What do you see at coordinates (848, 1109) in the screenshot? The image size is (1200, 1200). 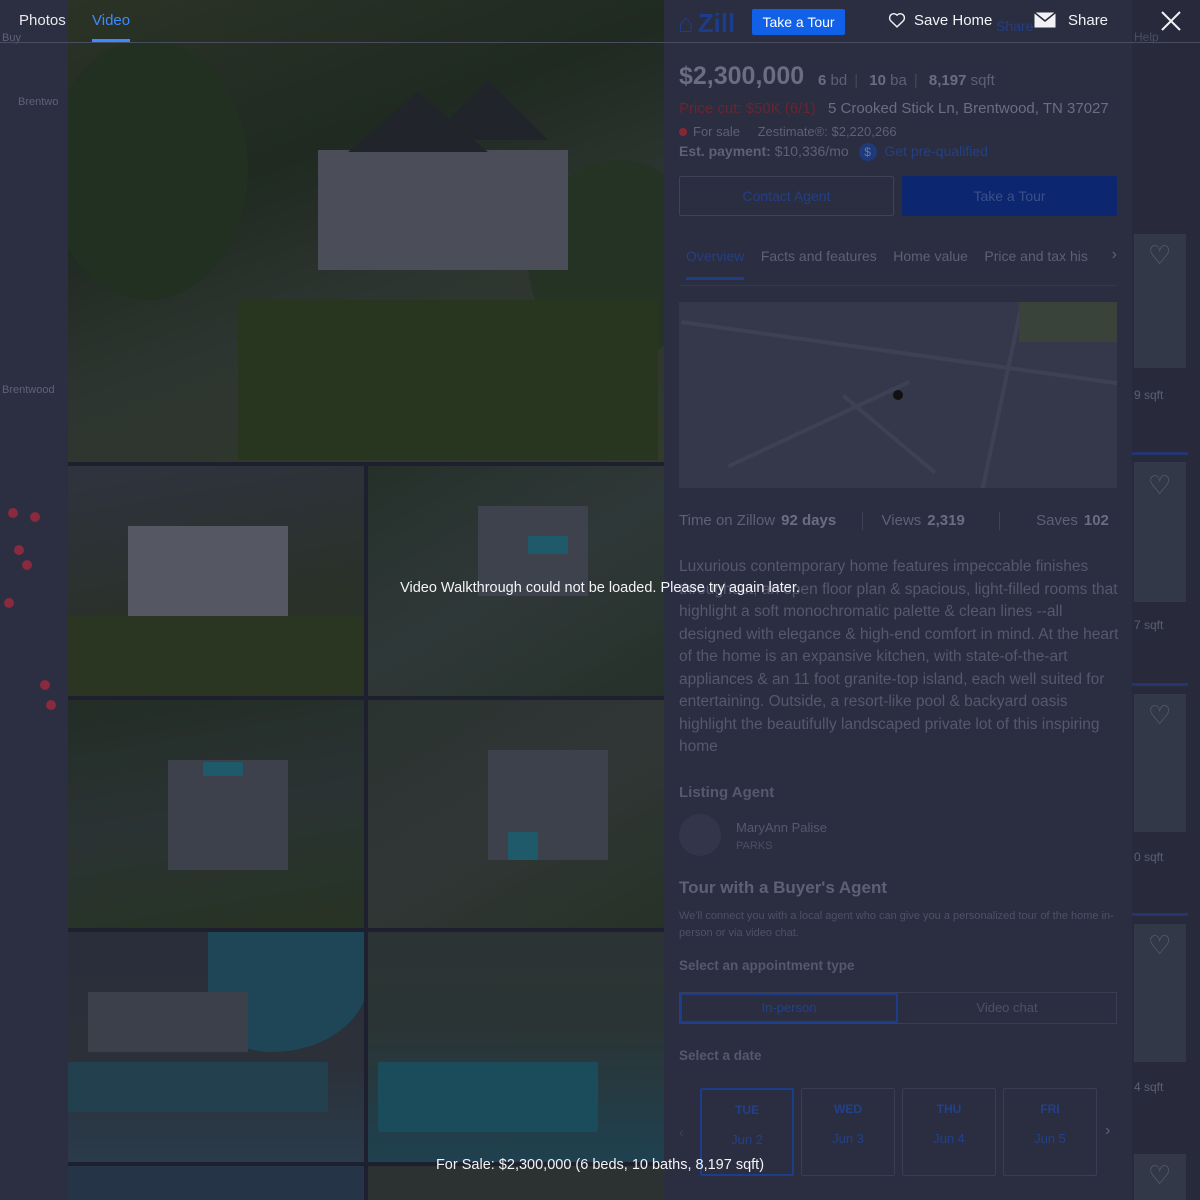 I see `date-dow: WED` at bounding box center [848, 1109].